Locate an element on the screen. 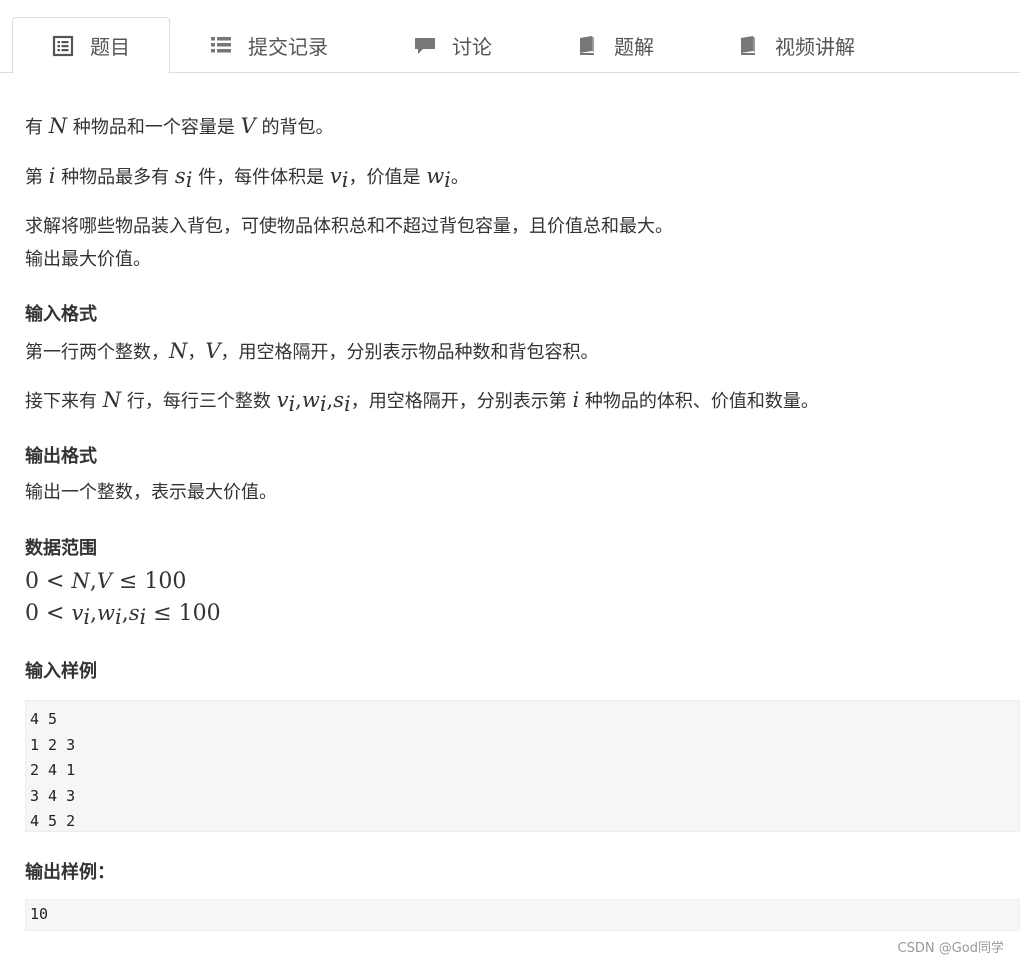  input-format-heading: 输入格式 is located at coordinates (61, 314).